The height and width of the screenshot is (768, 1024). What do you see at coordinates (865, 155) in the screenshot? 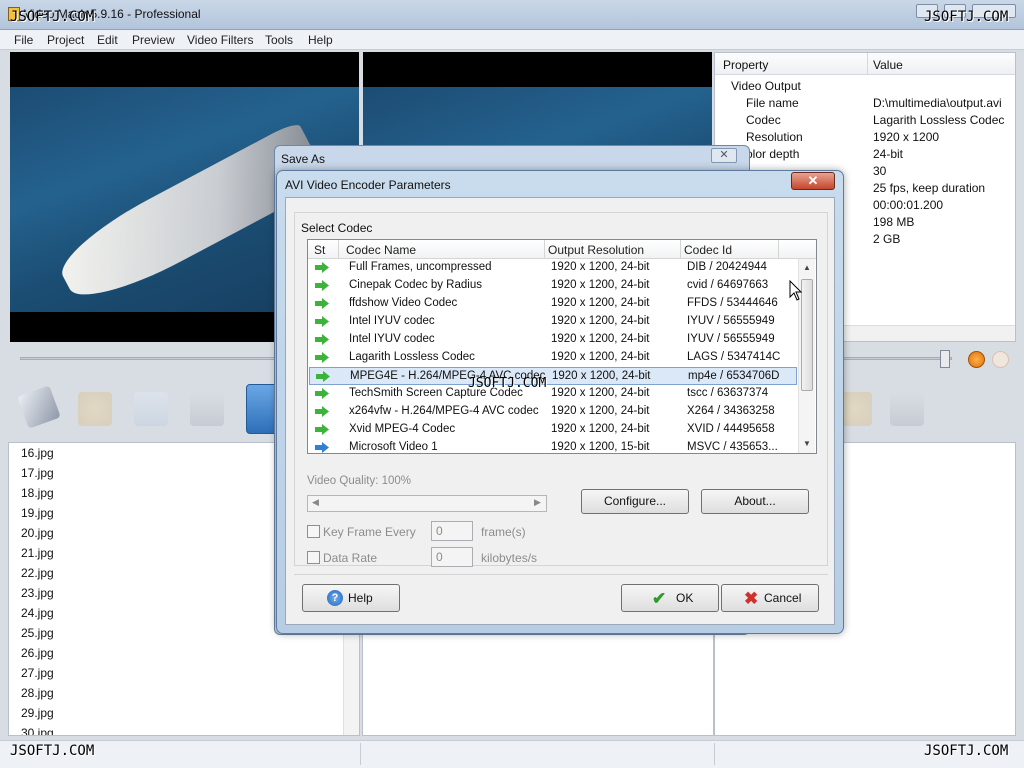
I see `property-row: olor depth 24-bit` at bounding box center [865, 155].